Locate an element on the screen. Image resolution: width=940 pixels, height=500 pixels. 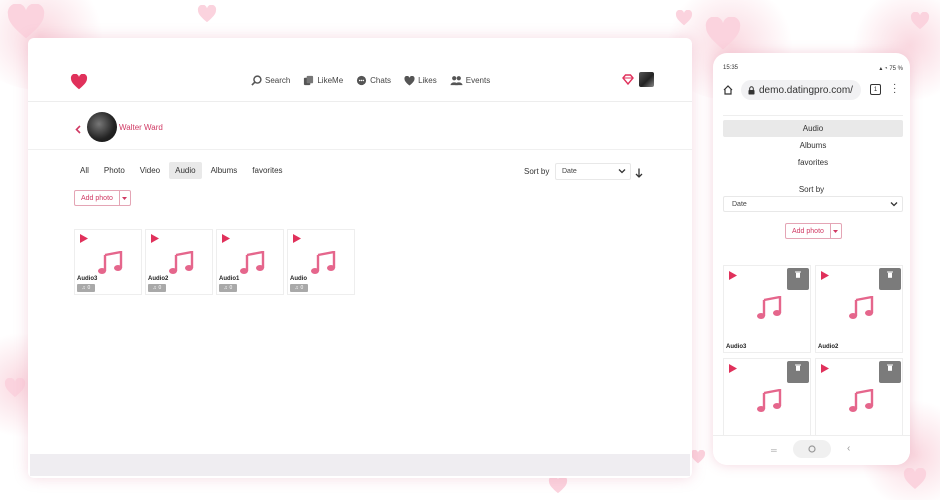
home-icon is located at coordinates (728, 90).